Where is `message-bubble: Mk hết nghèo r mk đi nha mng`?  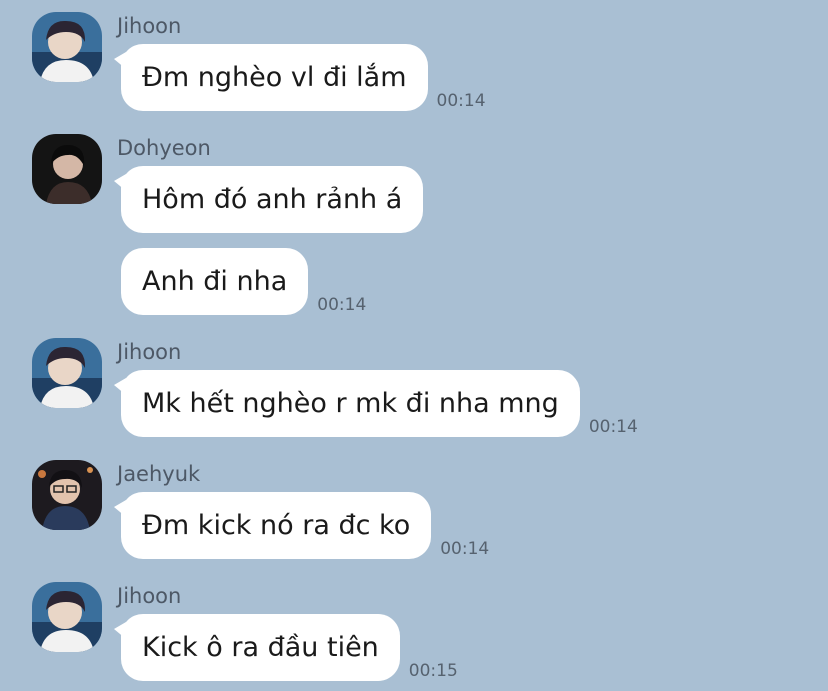 message-bubble: Mk hết nghèo r mk đi nha mng is located at coordinates (347, 403).